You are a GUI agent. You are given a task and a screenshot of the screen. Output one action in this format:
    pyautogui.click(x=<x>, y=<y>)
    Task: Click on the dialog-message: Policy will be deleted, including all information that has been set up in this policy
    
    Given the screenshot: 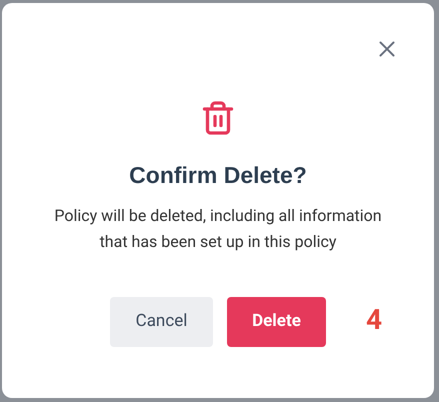 What is the action you would take?
    pyautogui.click(x=218, y=228)
    